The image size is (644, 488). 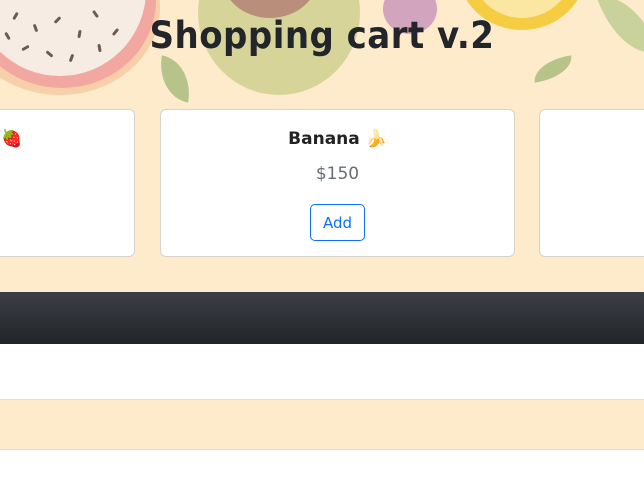 What do you see at coordinates (67, 183) in the screenshot?
I see `product-card: 🍓` at bounding box center [67, 183].